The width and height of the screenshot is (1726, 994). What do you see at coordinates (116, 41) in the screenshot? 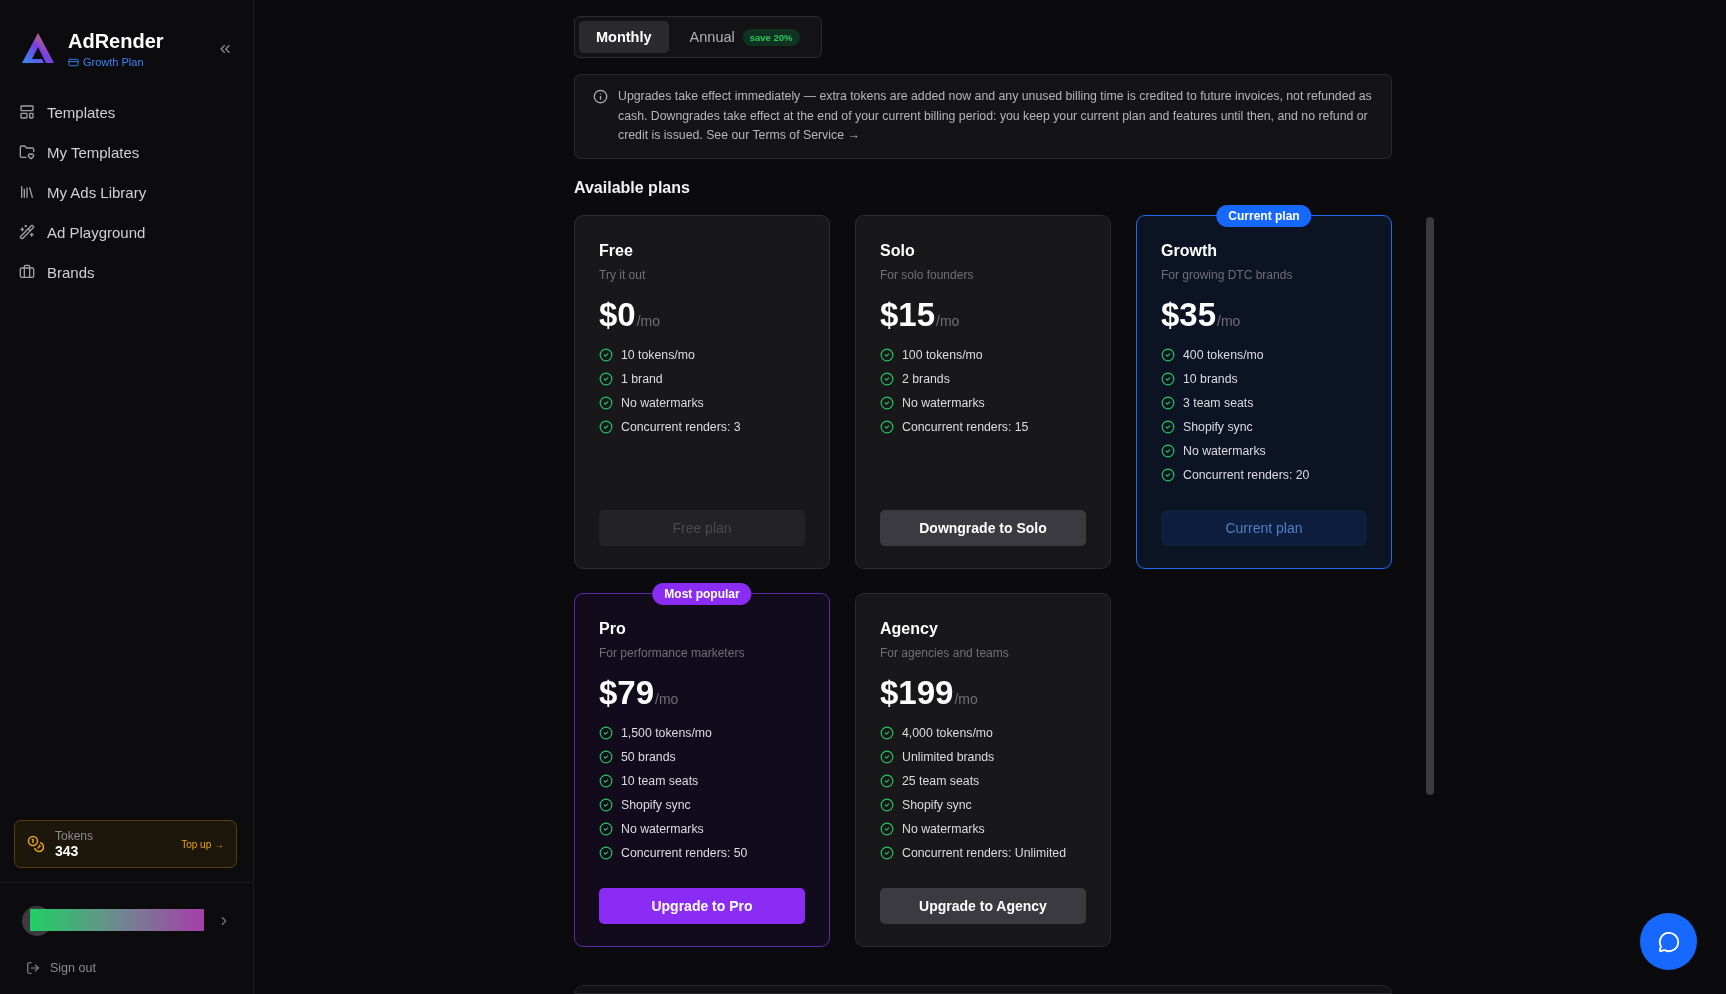
I see `brand-name: AdRender` at bounding box center [116, 41].